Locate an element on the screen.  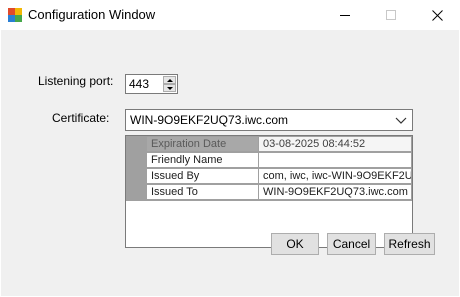
listening-port-stepper: 443 is located at coordinates (151, 84).